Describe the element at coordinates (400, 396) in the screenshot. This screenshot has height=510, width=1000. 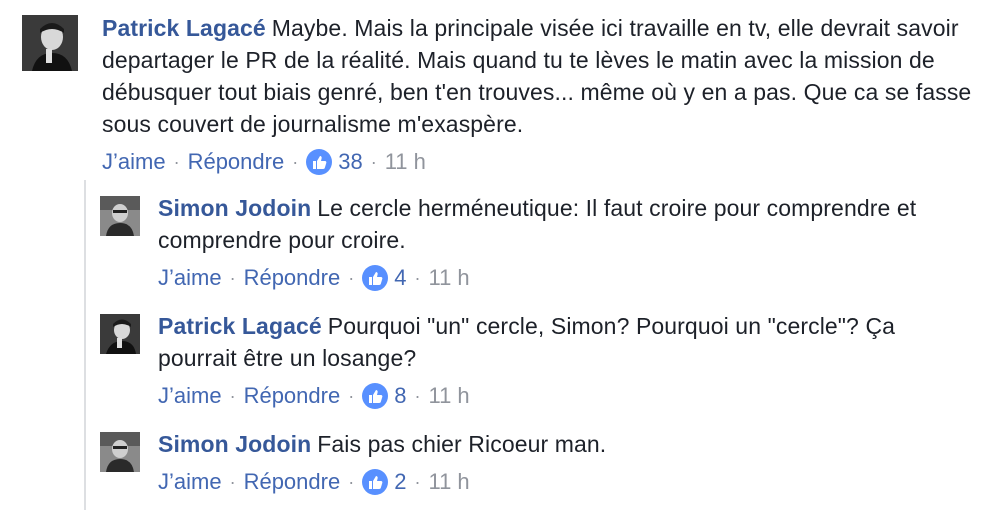
I see `like-count: 8` at that location.